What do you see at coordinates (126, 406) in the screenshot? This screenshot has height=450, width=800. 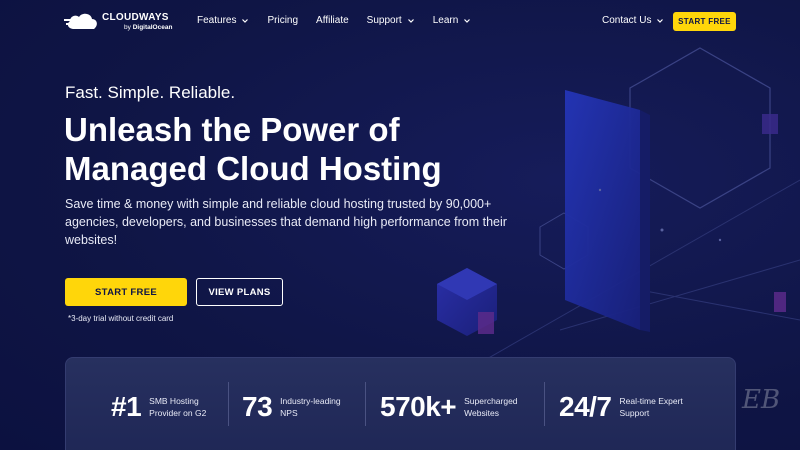 I see `stat-value: #1` at bounding box center [126, 406].